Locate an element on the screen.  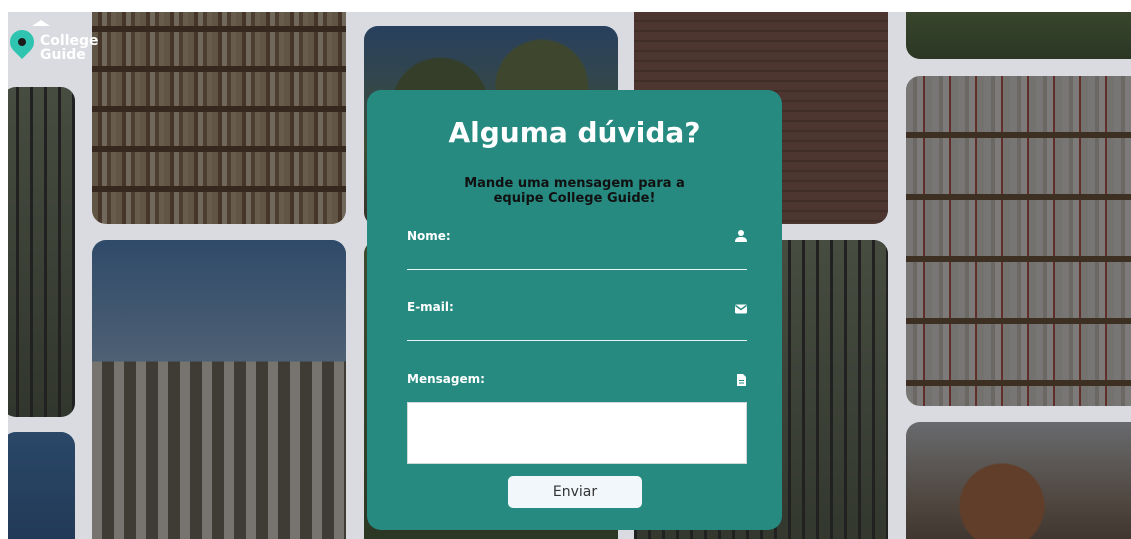
graduation-cap-icon is located at coordinates (41, 23).